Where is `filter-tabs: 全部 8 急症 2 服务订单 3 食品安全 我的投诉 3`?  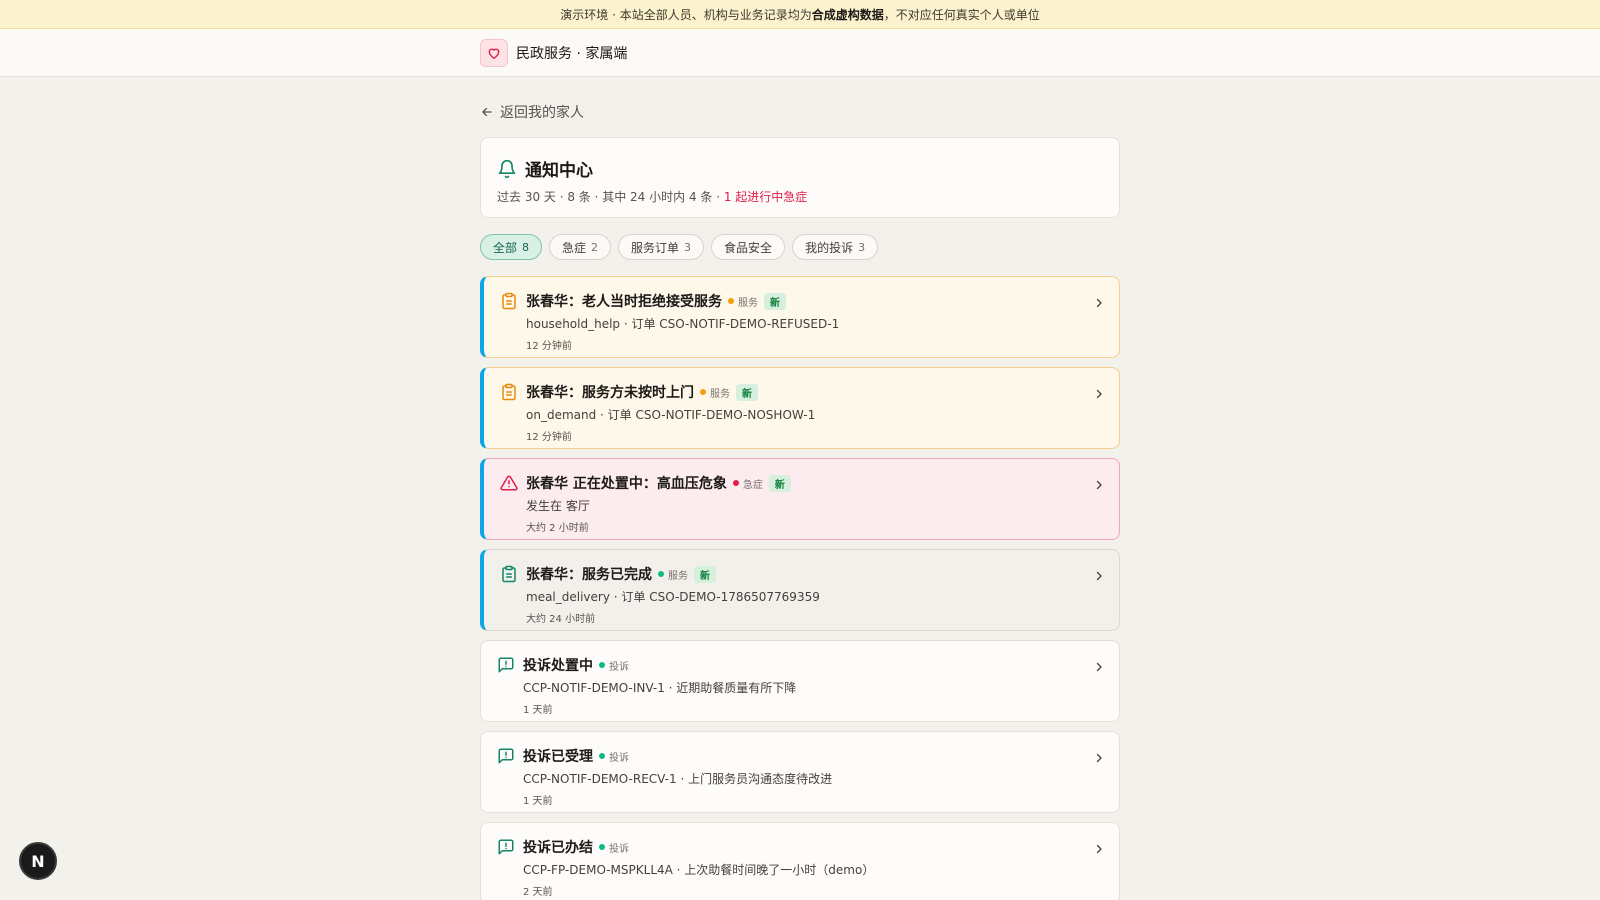 filter-tabs: 全部 8 急症 2 服务订单 3 食品安全 我的投诉 3 is located at coordinates (800, 247).